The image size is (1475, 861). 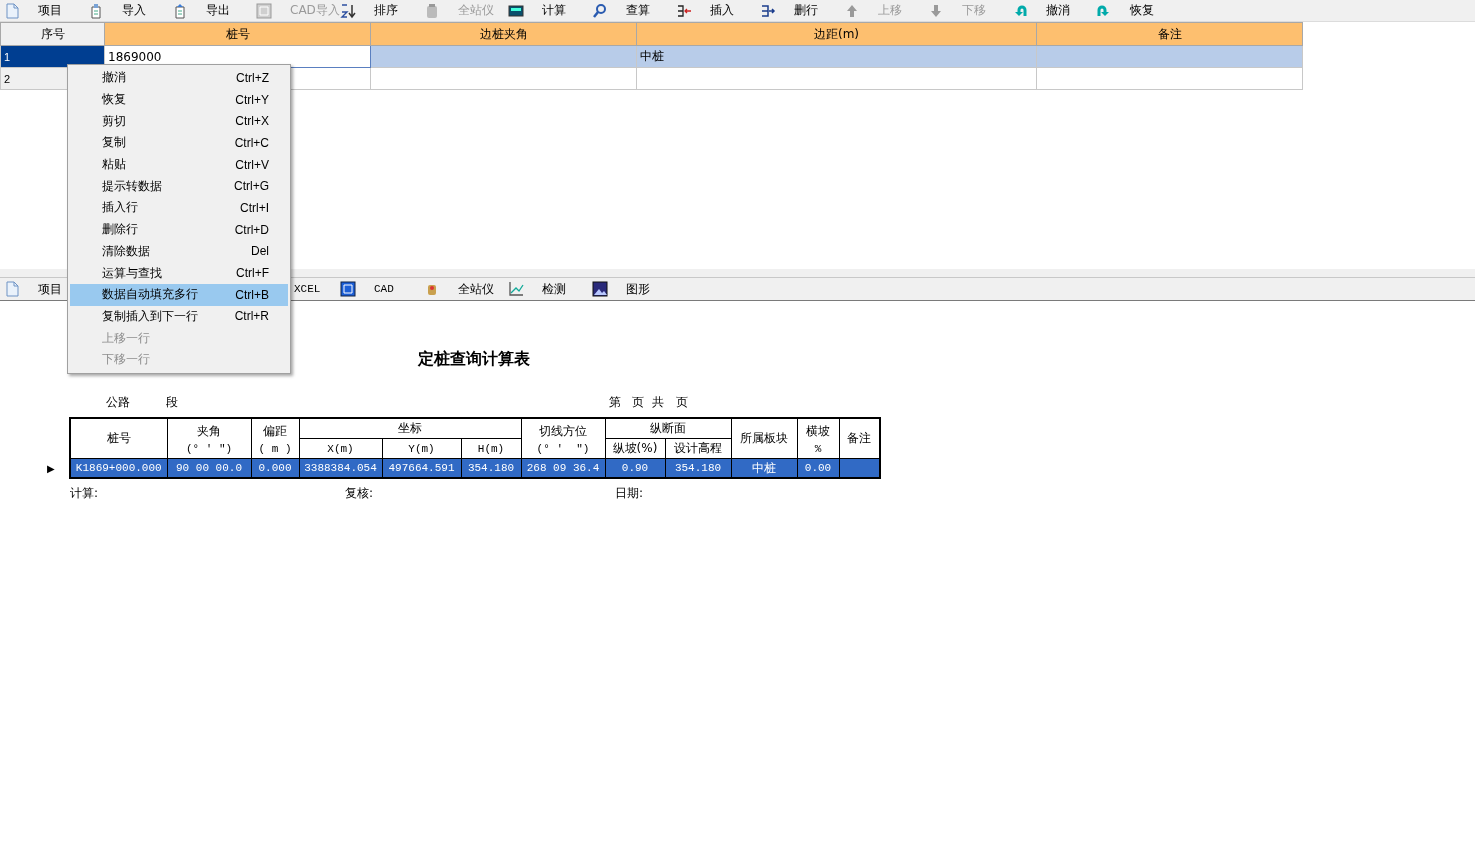 What do you see at coordinates (818, 448) in the screenshot?
I see `unit-label: %` at bounding box center [818, 448].